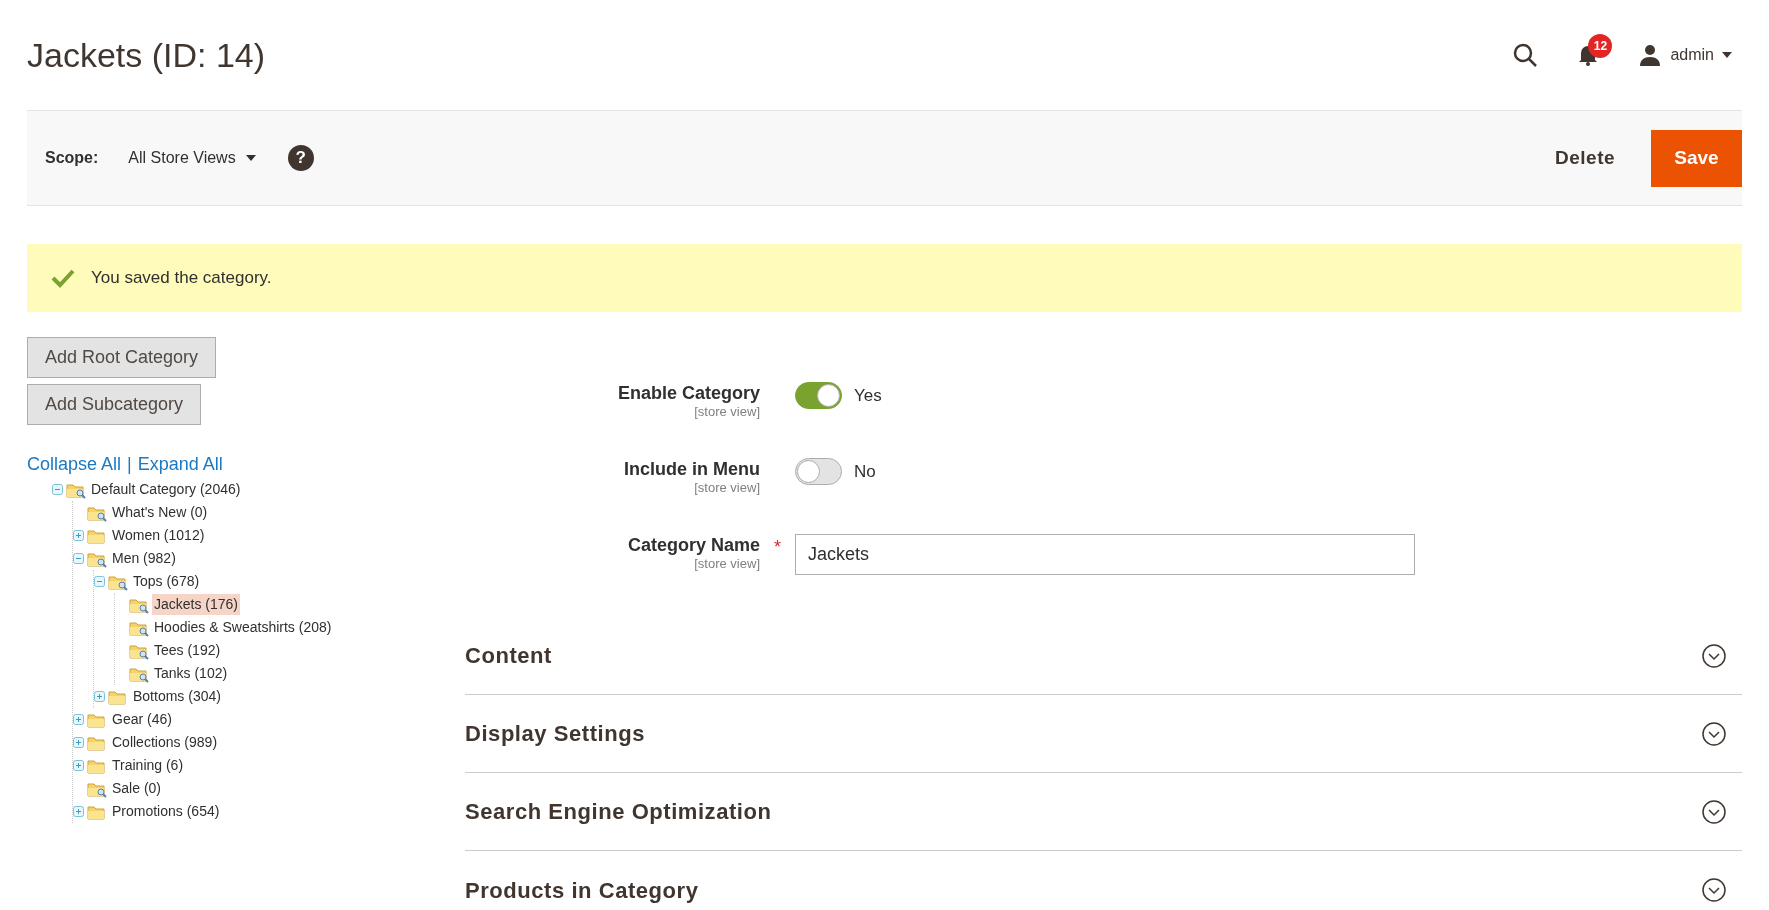 This screenshot has width=1769, height=910. I want to click on scope-label: Scope:, so click(72, 158).